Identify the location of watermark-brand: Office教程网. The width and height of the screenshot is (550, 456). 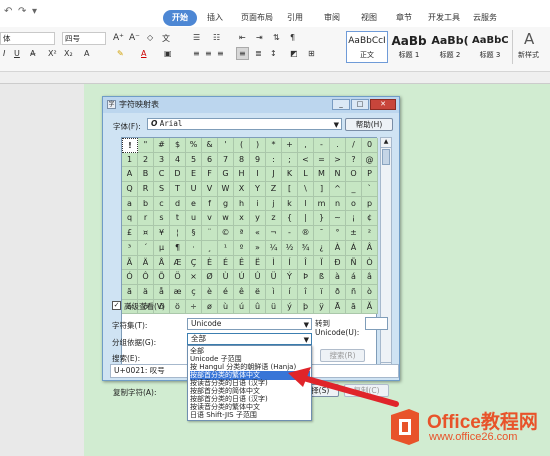
(482, 422).